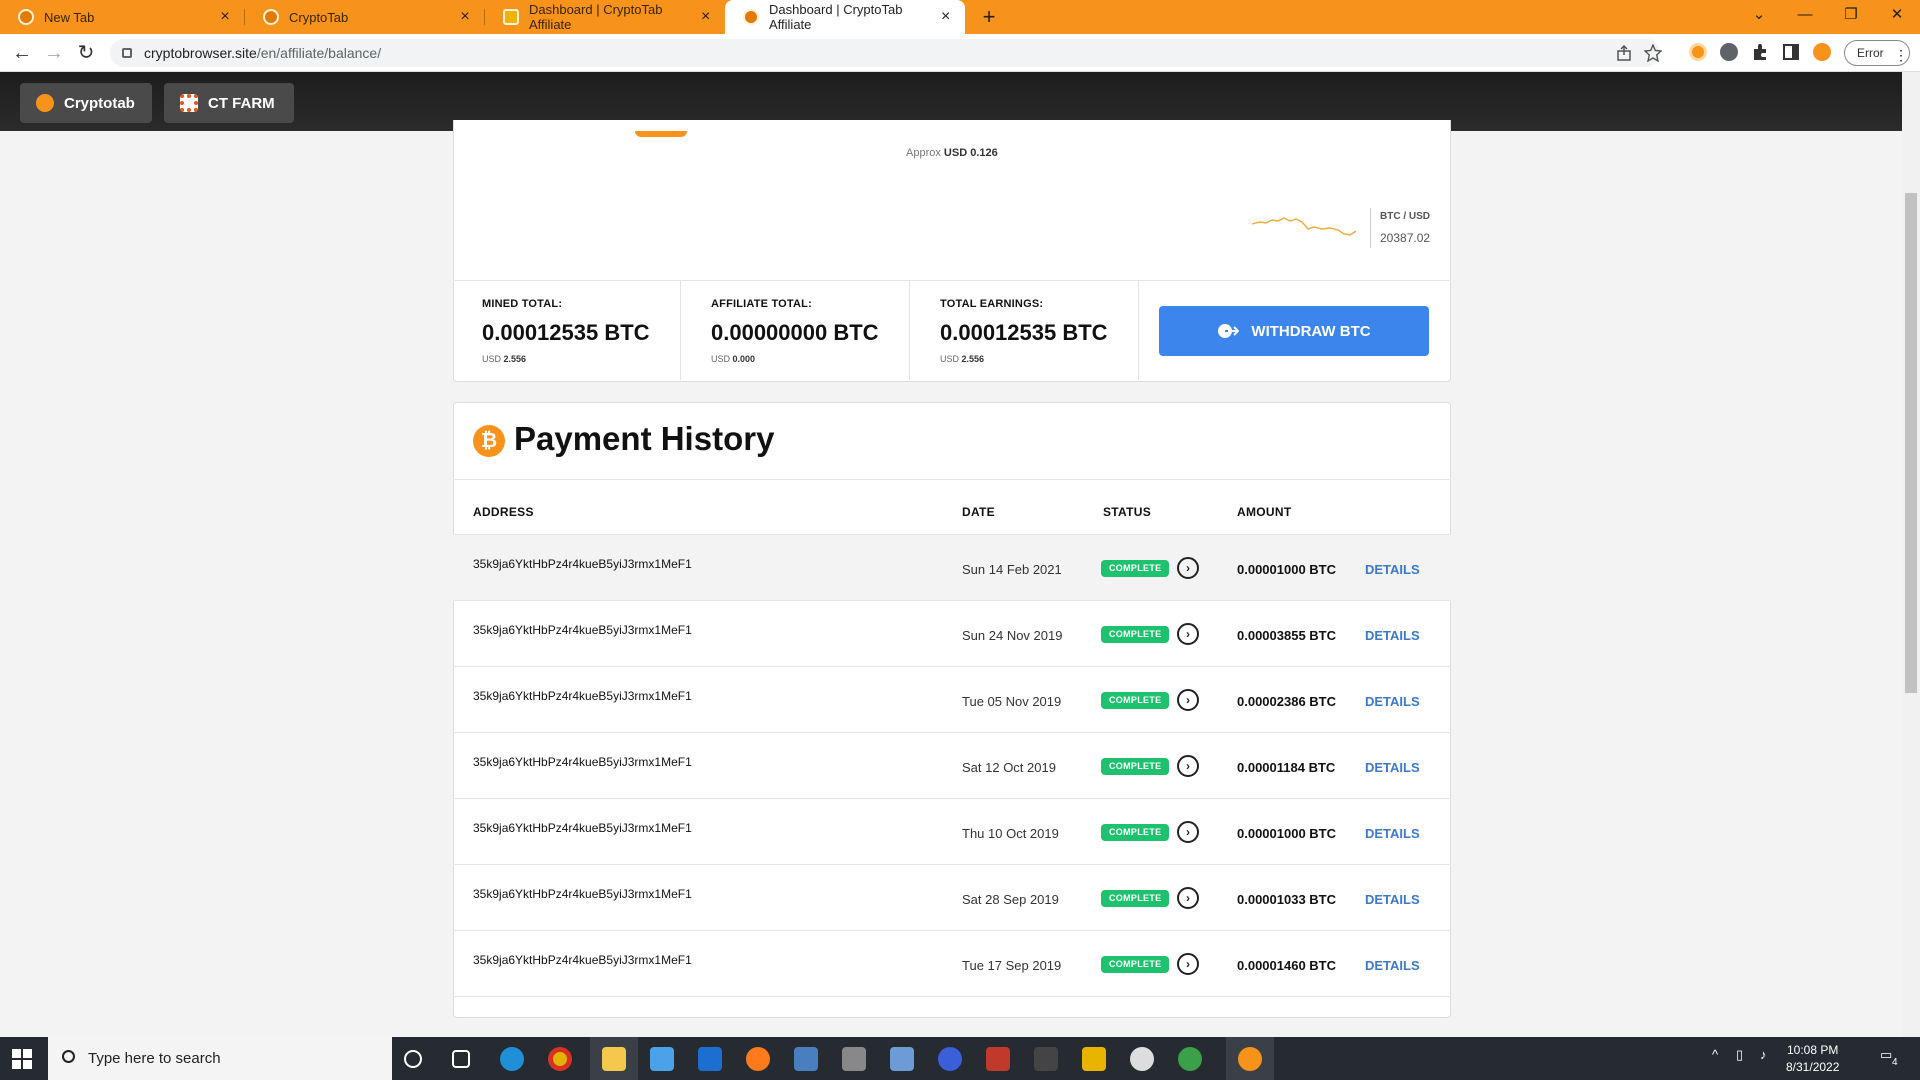  What do you see at coordinates (241, 103) in the screenshot?
I see `ct-farm-label: CT FARM` at bounding box center [241, 103].